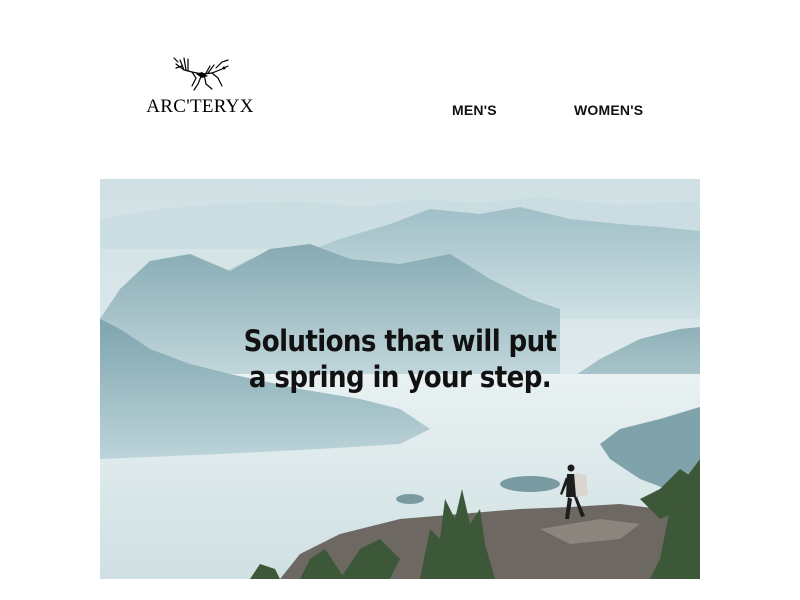 The width and height of the screenshot is (800, 600). Describe the element at coordinates (608, 110) in the screenshot. I see `nav-womens-link: WOMEN'S` at that location.